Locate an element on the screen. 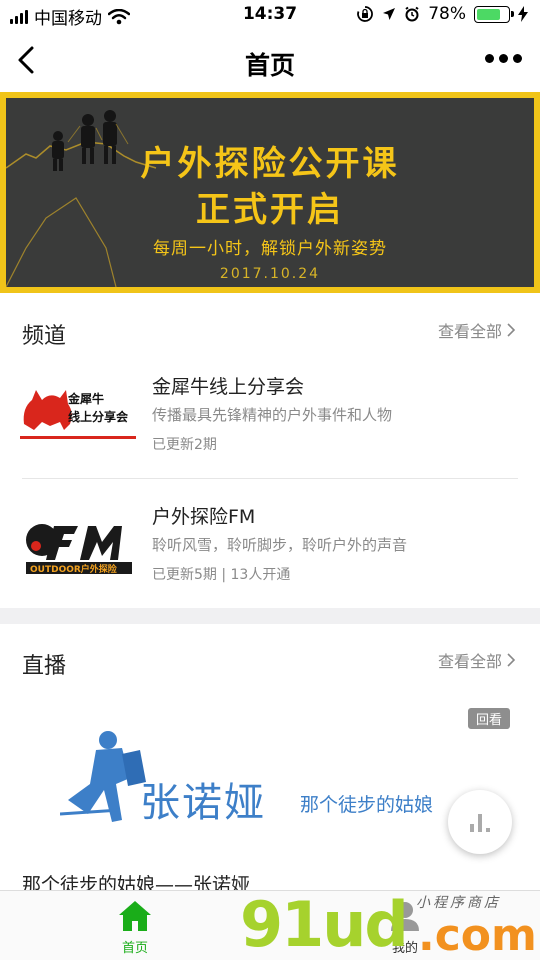  channel-name: 户外探险FM is located at coordinates (204, 517).